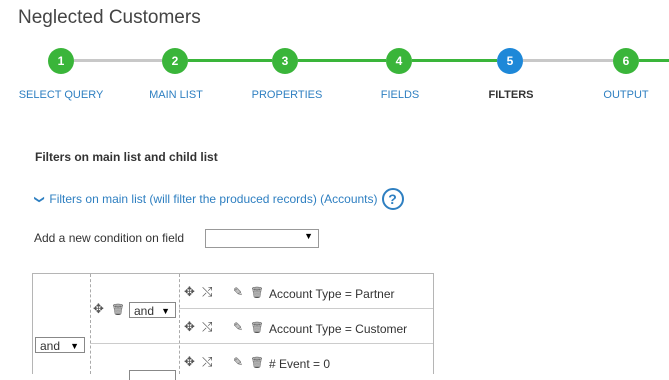  I want to click on condition-text: Account Type = Partner, so click(332, 294).